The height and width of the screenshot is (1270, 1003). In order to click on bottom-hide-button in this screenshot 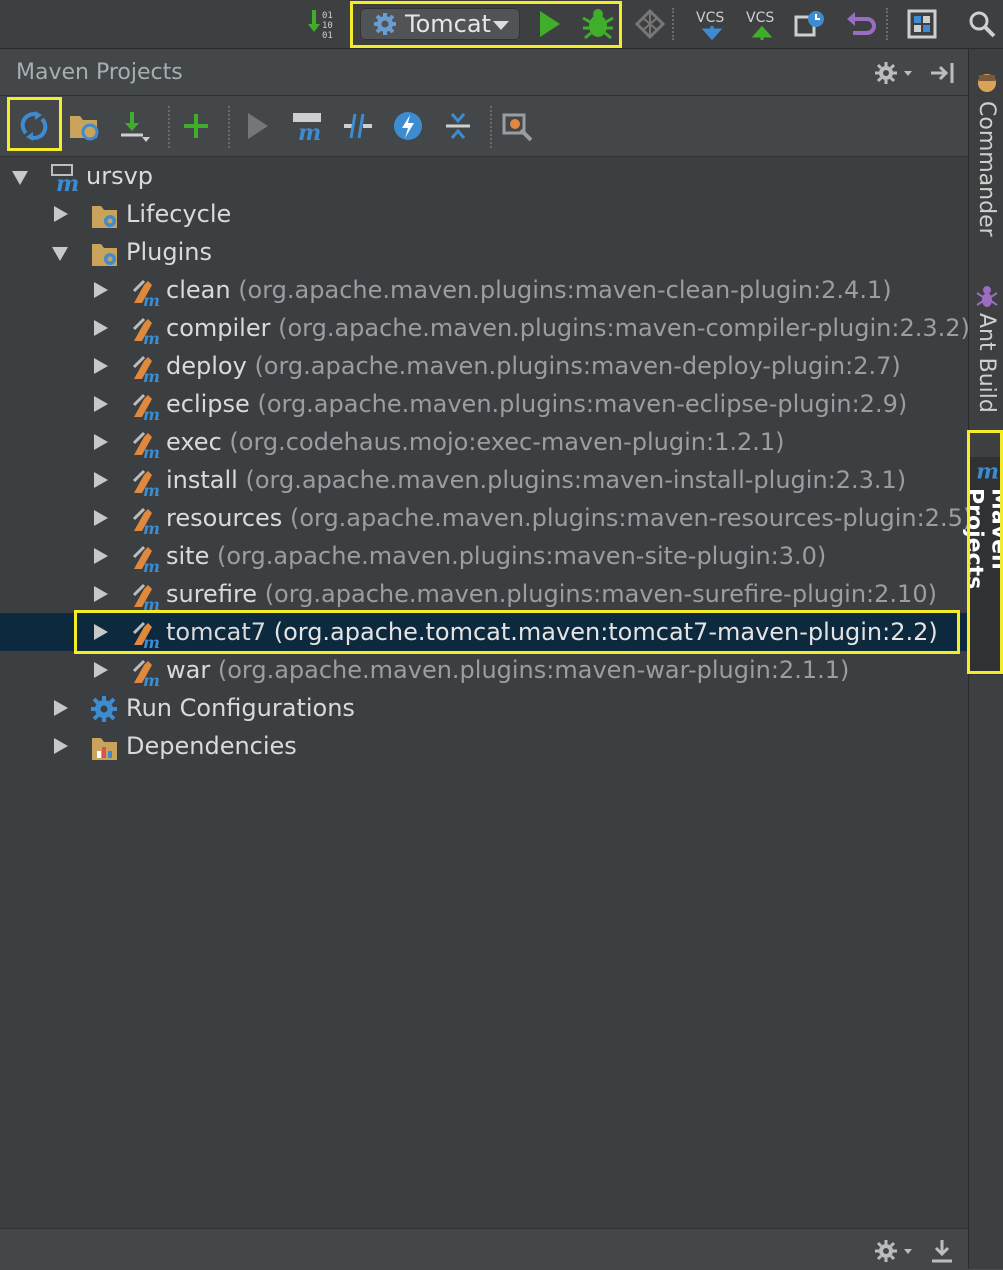, I will do `click(942, 1251)`.